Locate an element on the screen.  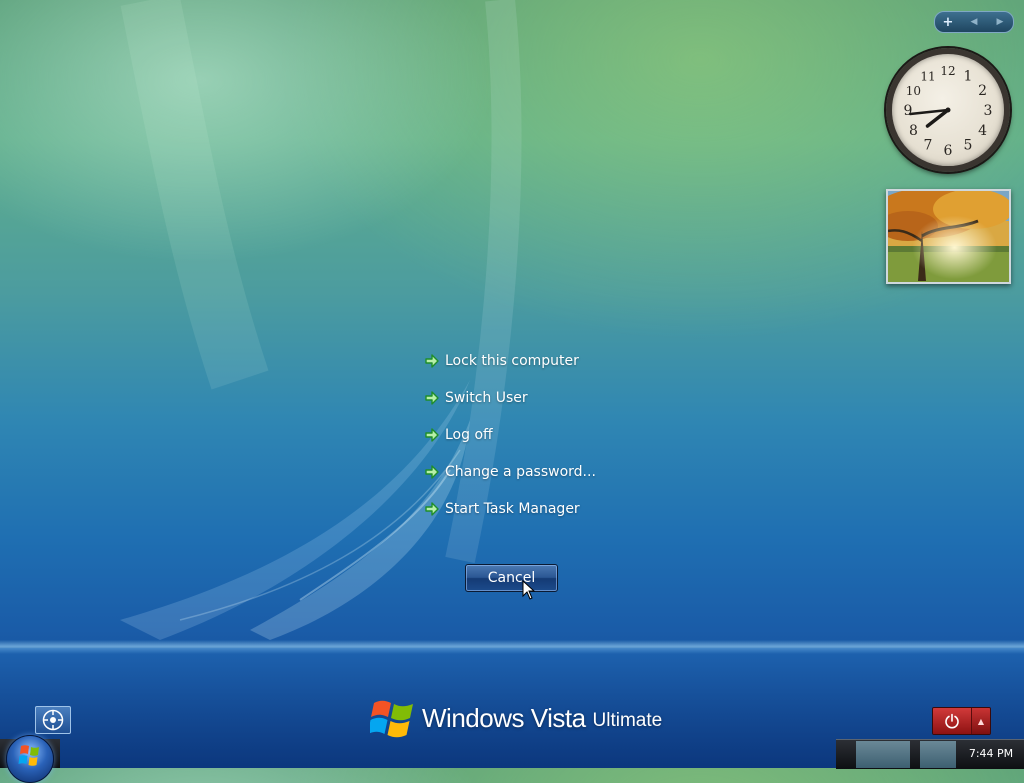
clock-gadget: 12 1 2 3 4 5 6 7 8 9 10 11 is located at coordinates (948, 110).